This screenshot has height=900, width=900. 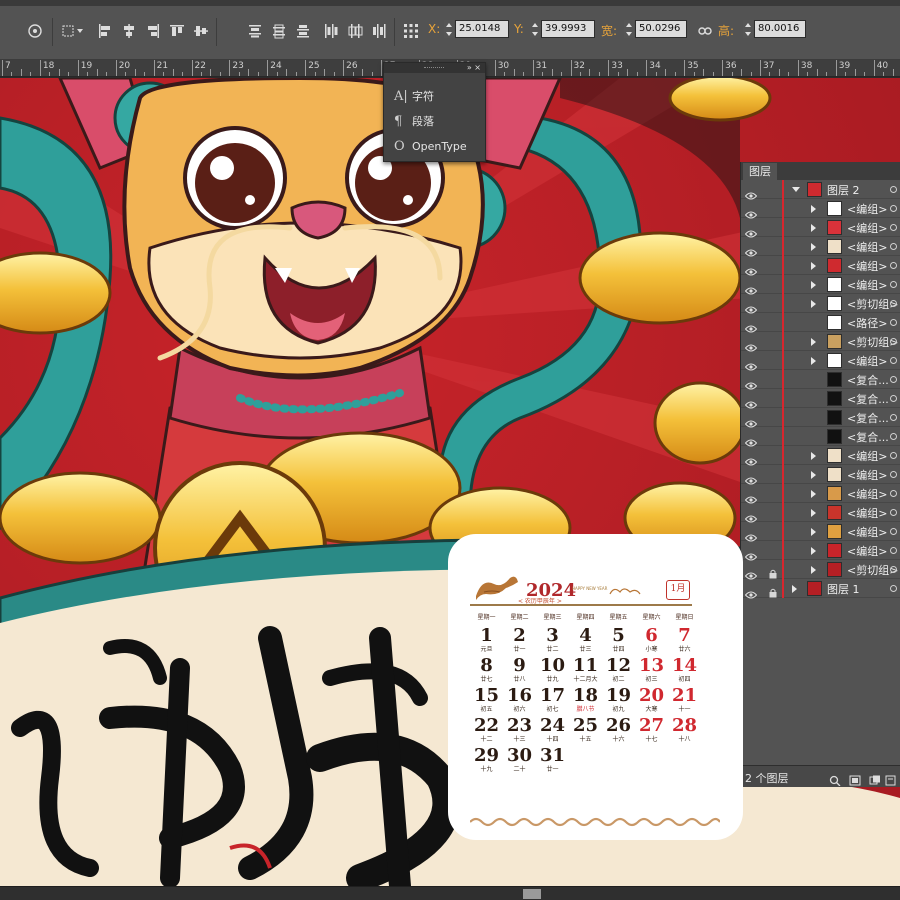 What do you see at coordinates (355, 31) in the screenshot?
I see `distribute-hcenter-icon` at bounding box center [355, 31].